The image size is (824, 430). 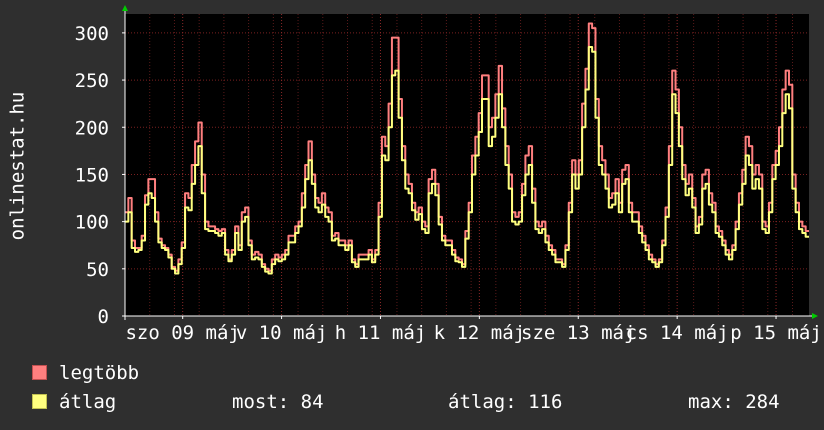 What do you see at coordinates (92, 223) in the screenshot?
I see `y-tick-label: 100` at bounding box center [92, 223].